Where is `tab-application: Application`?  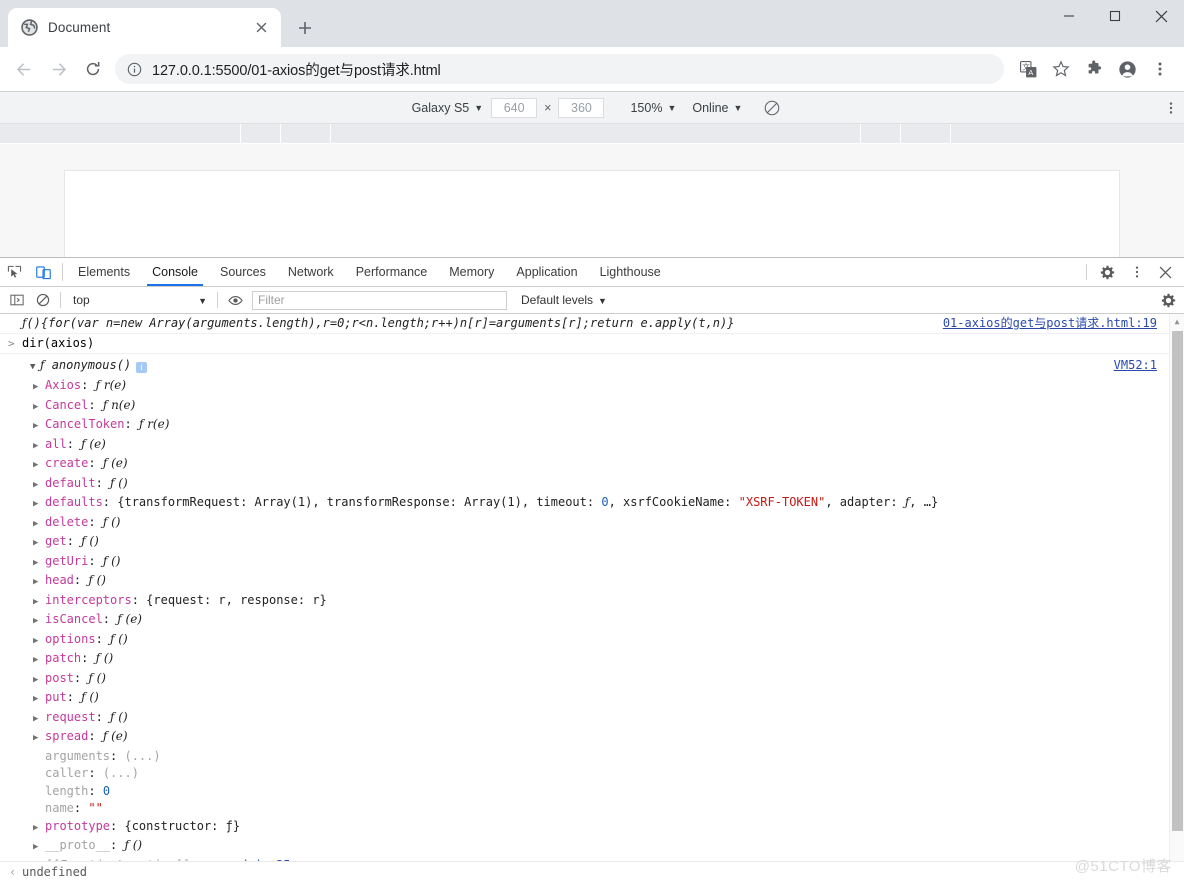
tab-application: Application is located at coordinates (546, 272).